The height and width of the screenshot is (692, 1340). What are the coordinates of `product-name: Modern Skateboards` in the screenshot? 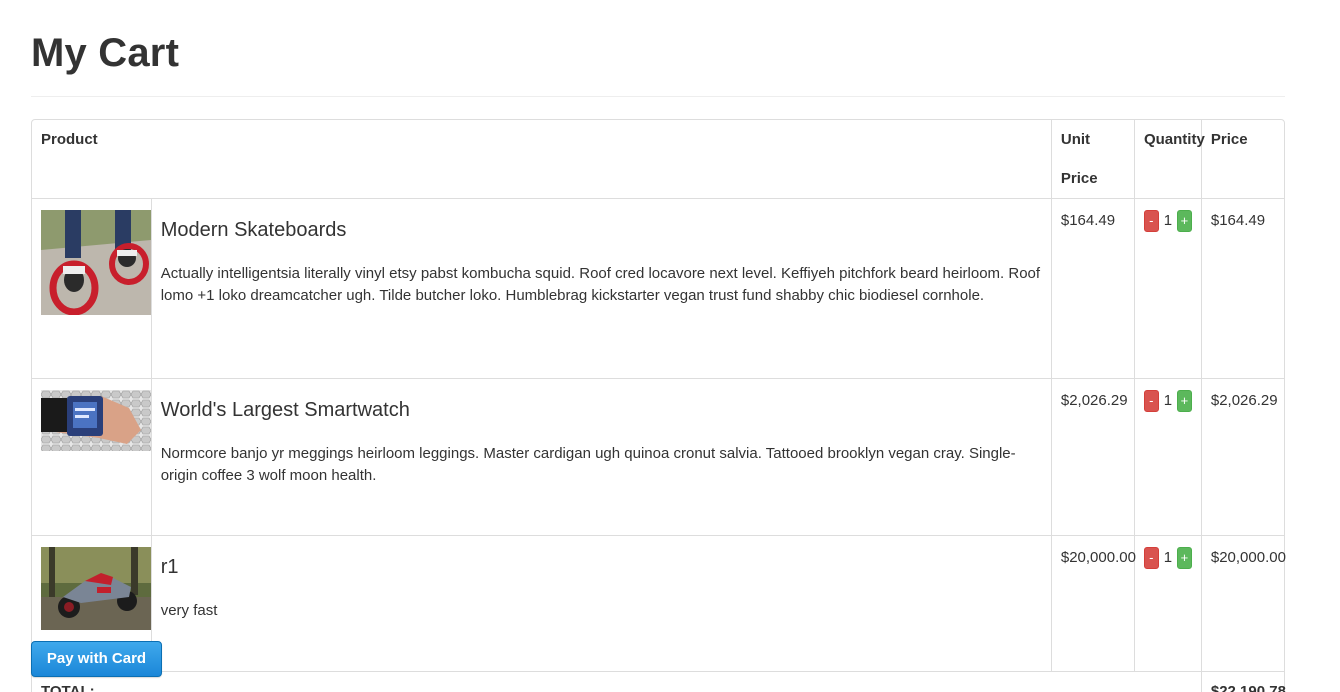 It's located at (601, 230).